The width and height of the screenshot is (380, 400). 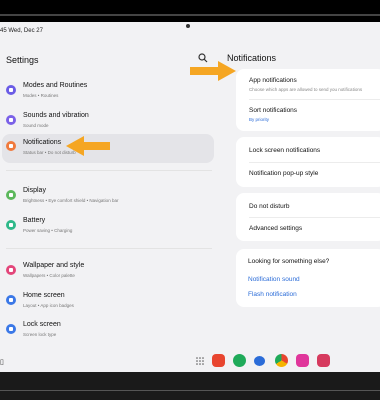 What do you see at coordinates (274, 279) in the screenshot?
I see `notification-sound-link: Notification sound` at bounding box center [274, 279].